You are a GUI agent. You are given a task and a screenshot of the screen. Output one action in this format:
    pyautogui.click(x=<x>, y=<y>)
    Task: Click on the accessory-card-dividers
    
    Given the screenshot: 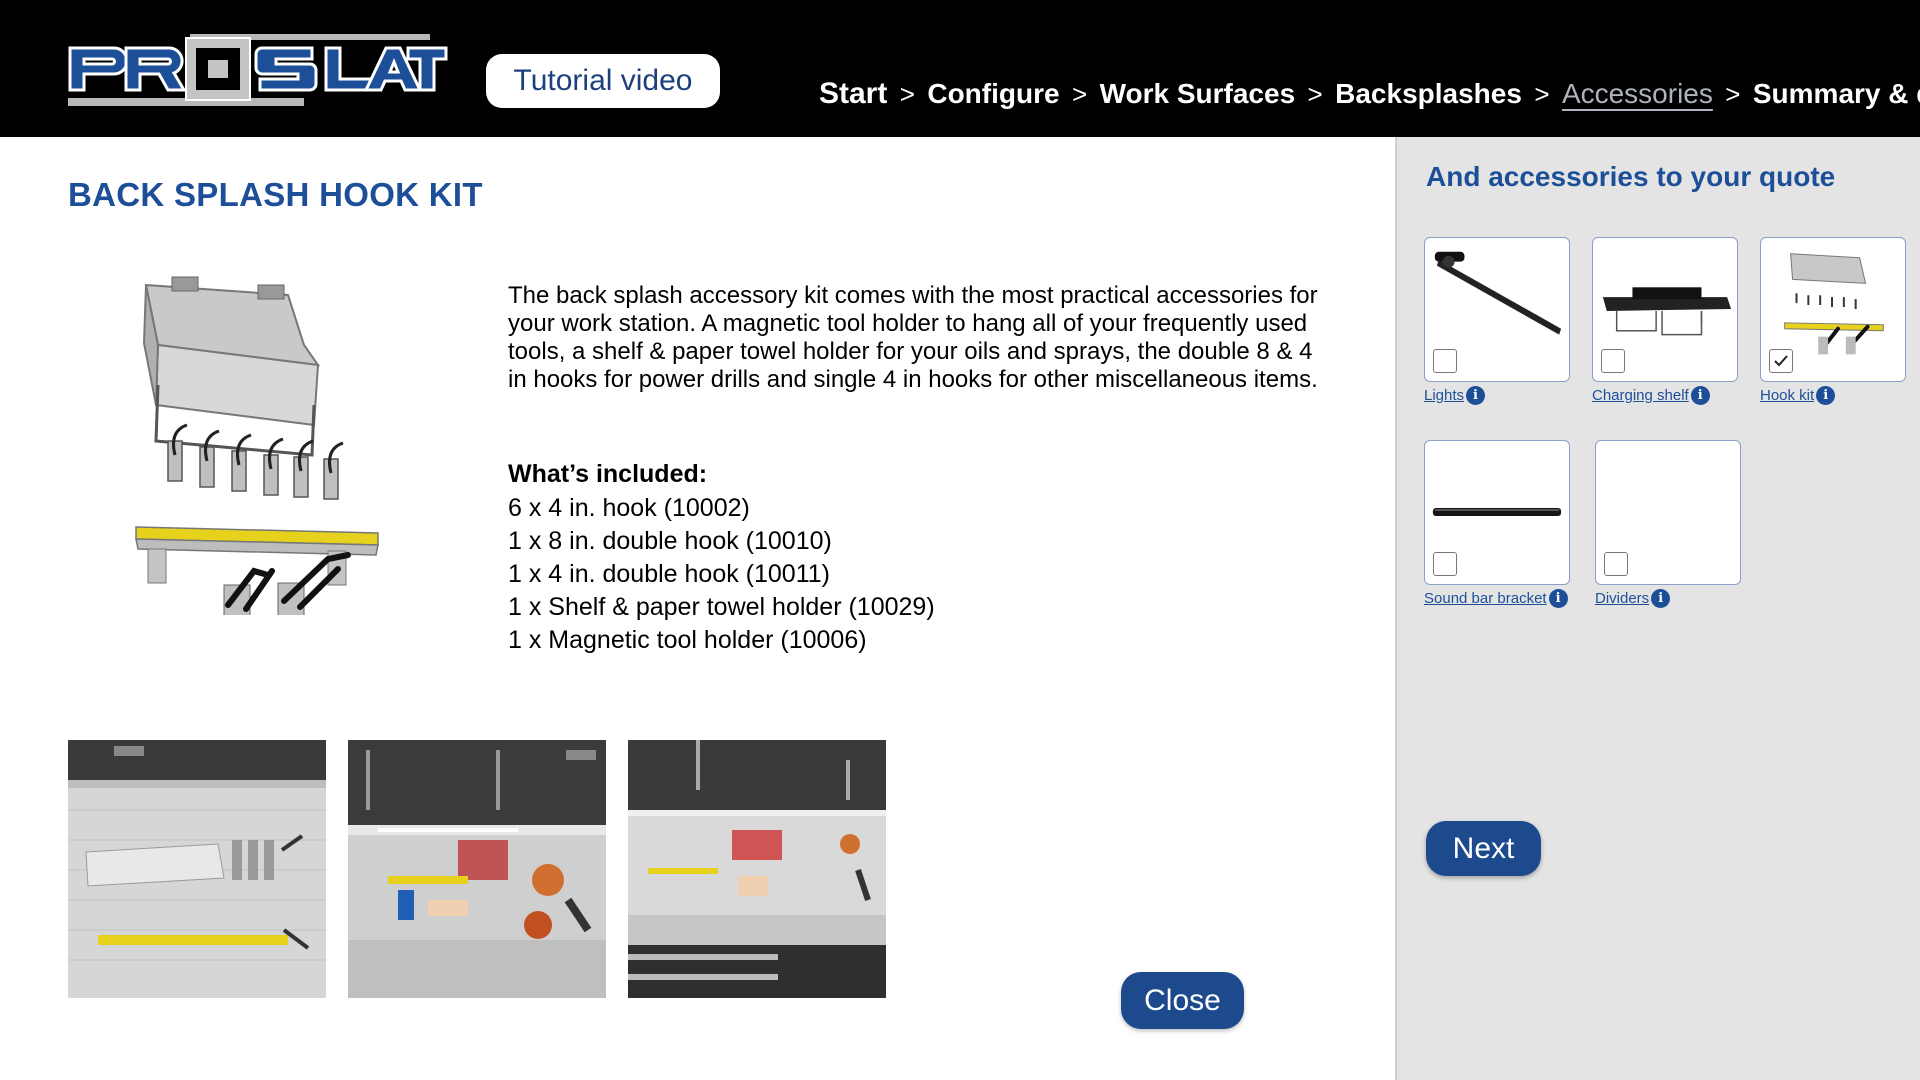 What is the action you would take?
    pyautogui.click(x=1668, y=512)
    